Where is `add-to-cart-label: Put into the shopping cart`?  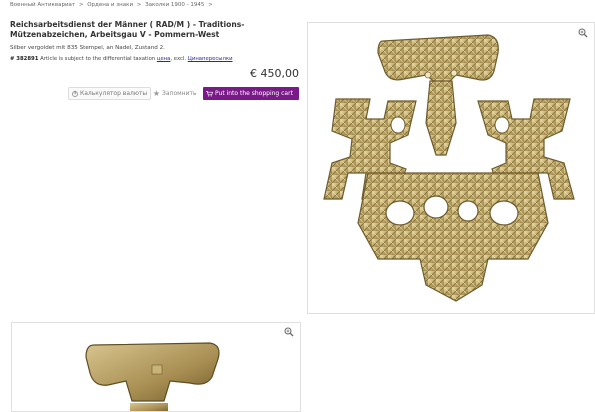
add-to-cart-label: Put into the shopping cart is located at coordinates (254, 93).